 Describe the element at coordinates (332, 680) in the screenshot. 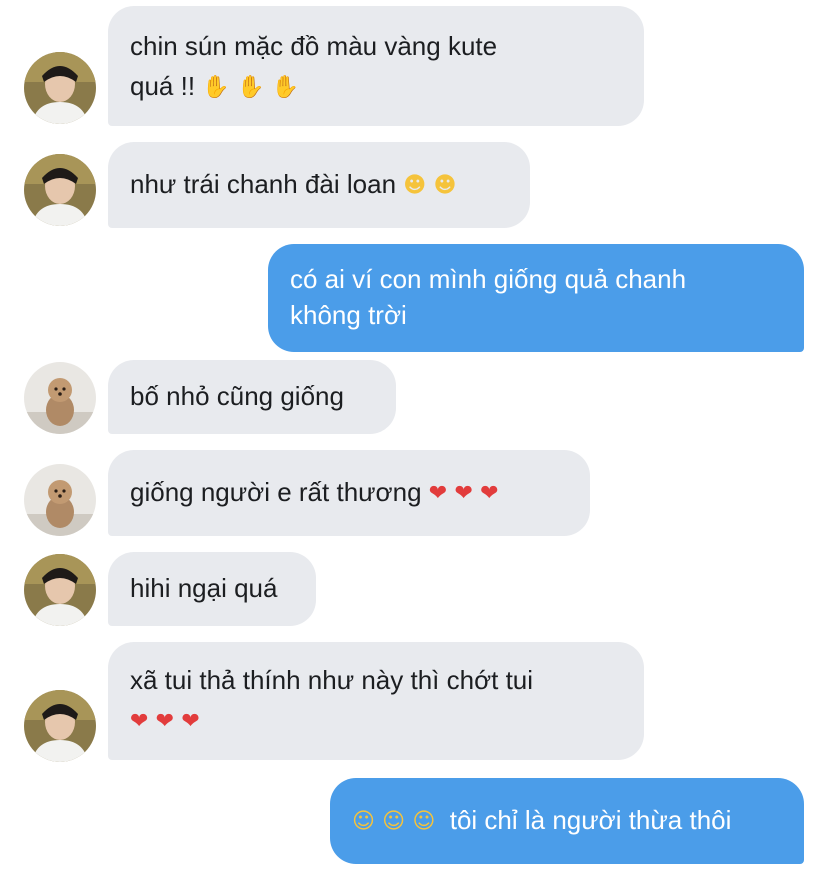

I see `message-text: xã tui thả thính như này thì chớt tui` at that location.